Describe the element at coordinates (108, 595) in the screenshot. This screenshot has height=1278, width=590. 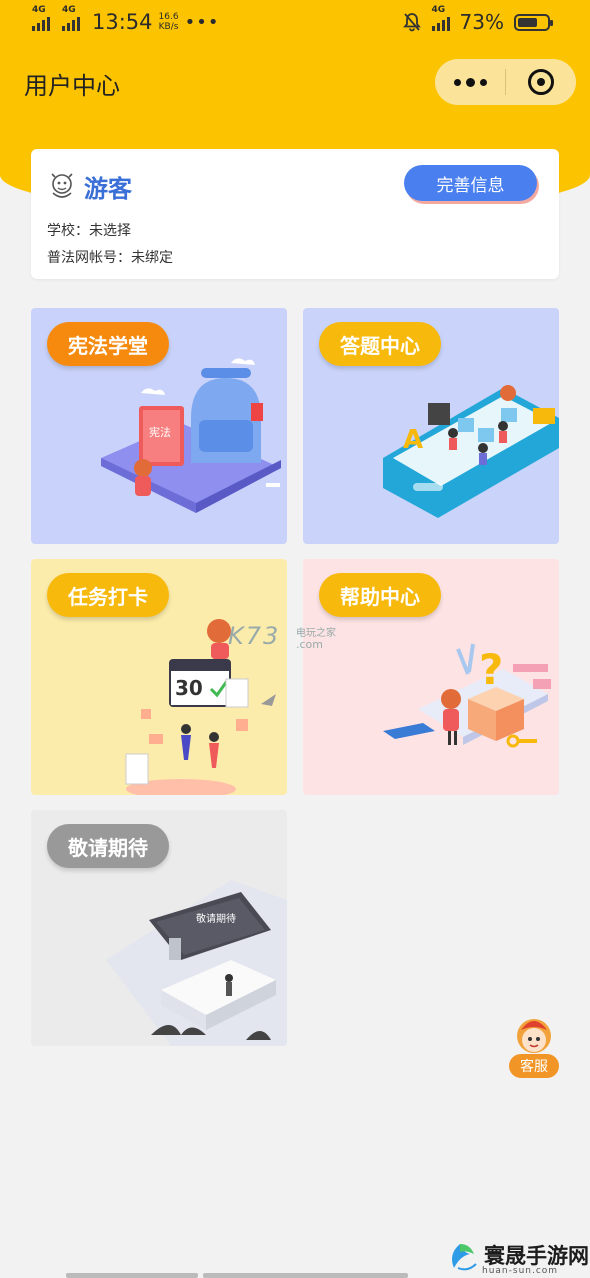
I see `tile-label: 任务打卡` at that location.